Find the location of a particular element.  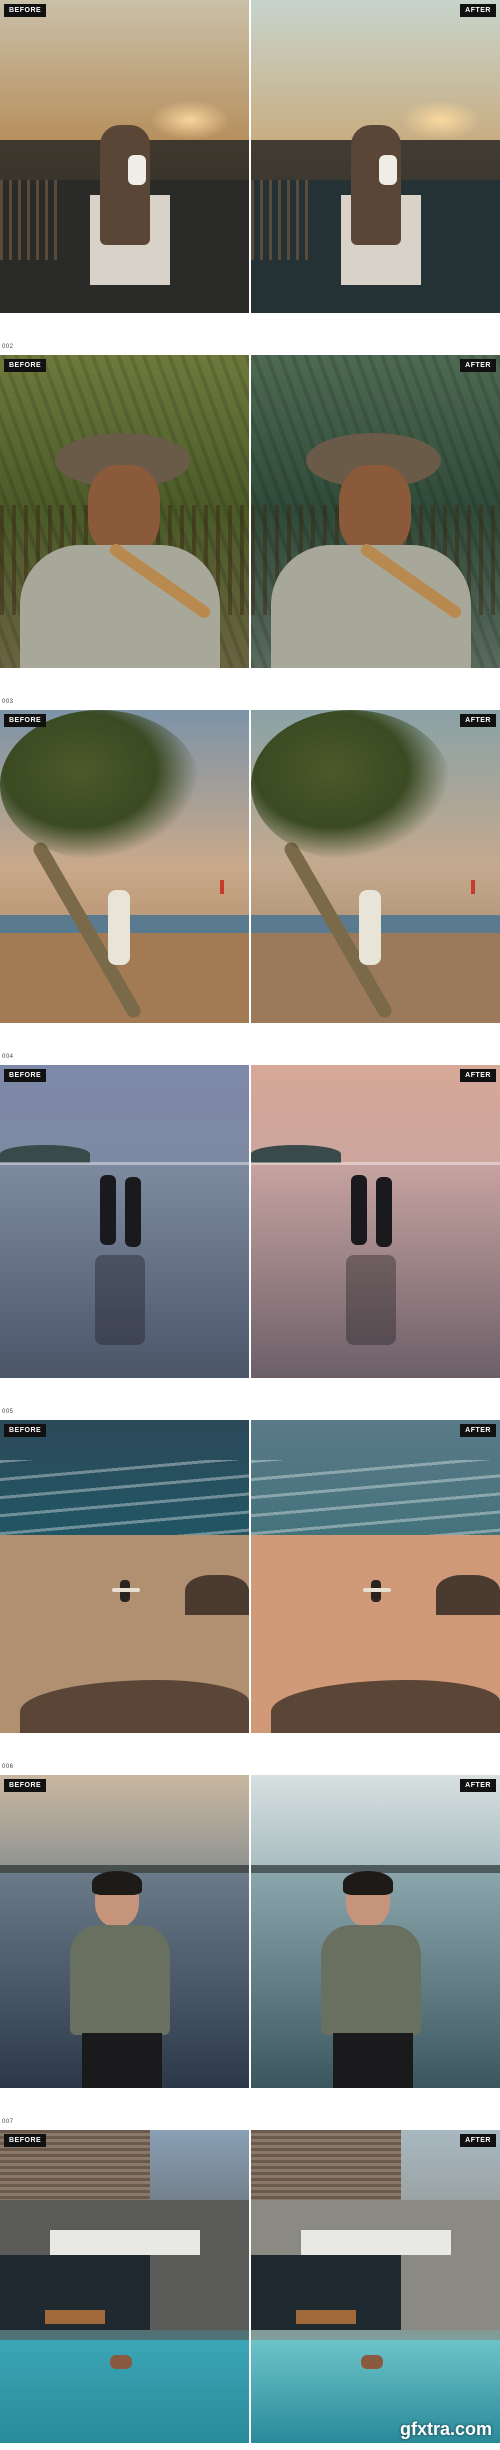

comparison-section: 005 BEFORE AFTER is located at coordinates (250, 1569).